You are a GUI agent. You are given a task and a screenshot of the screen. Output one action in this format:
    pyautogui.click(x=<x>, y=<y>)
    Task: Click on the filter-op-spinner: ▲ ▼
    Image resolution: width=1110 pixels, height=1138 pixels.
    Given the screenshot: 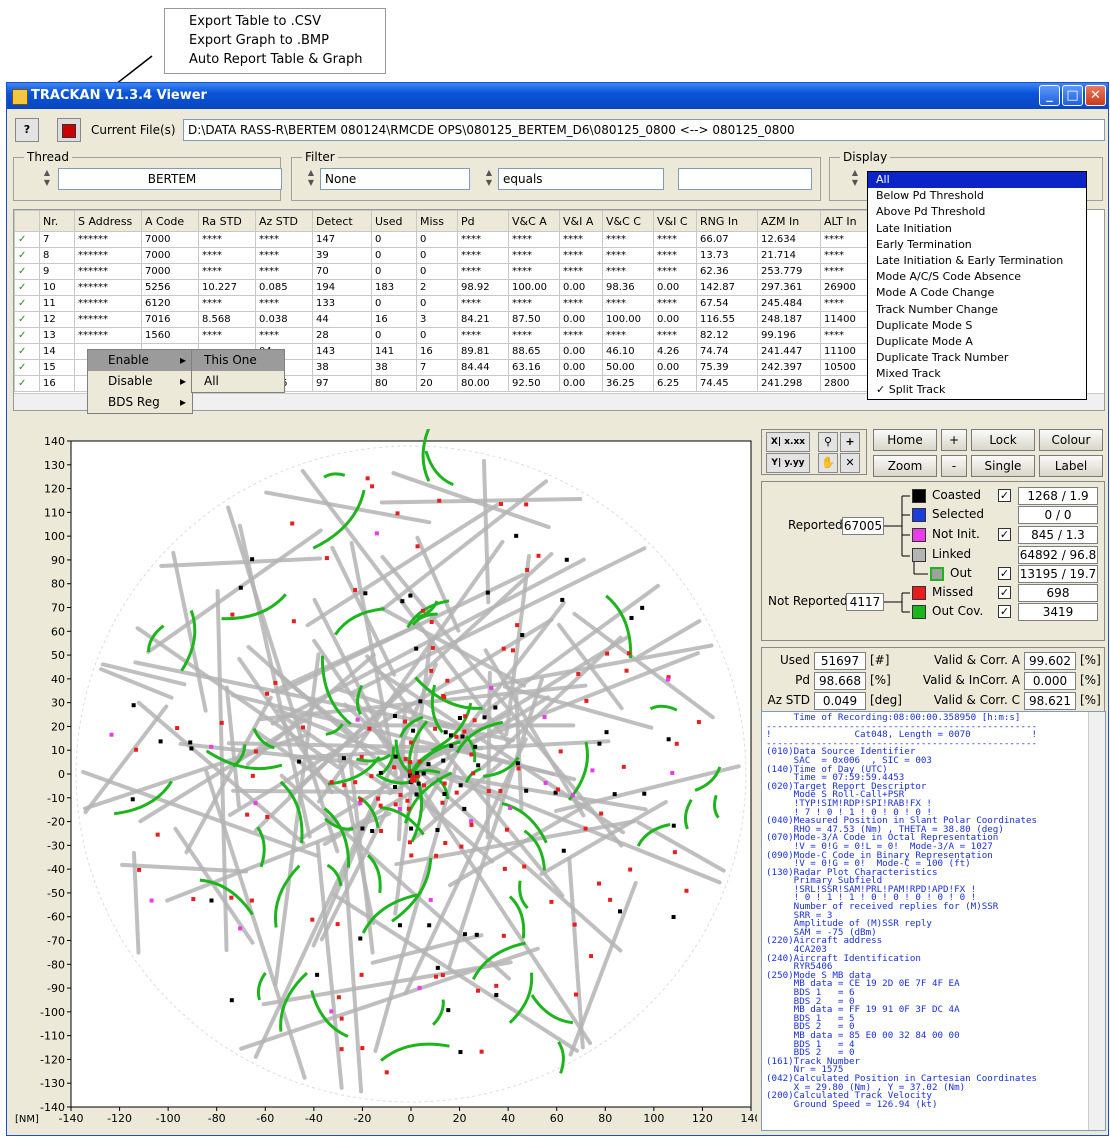 What is the action you would take?
    pyautogui.click(x=489, y=179)
    